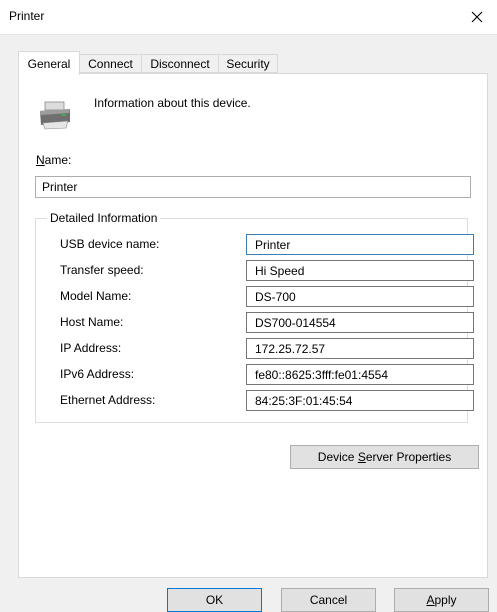 The image size is (497, 612). What do you see at coordinates (40, 160) in the screenshot?
I see `name-label-accel: N` at bounding box center [40, 160].